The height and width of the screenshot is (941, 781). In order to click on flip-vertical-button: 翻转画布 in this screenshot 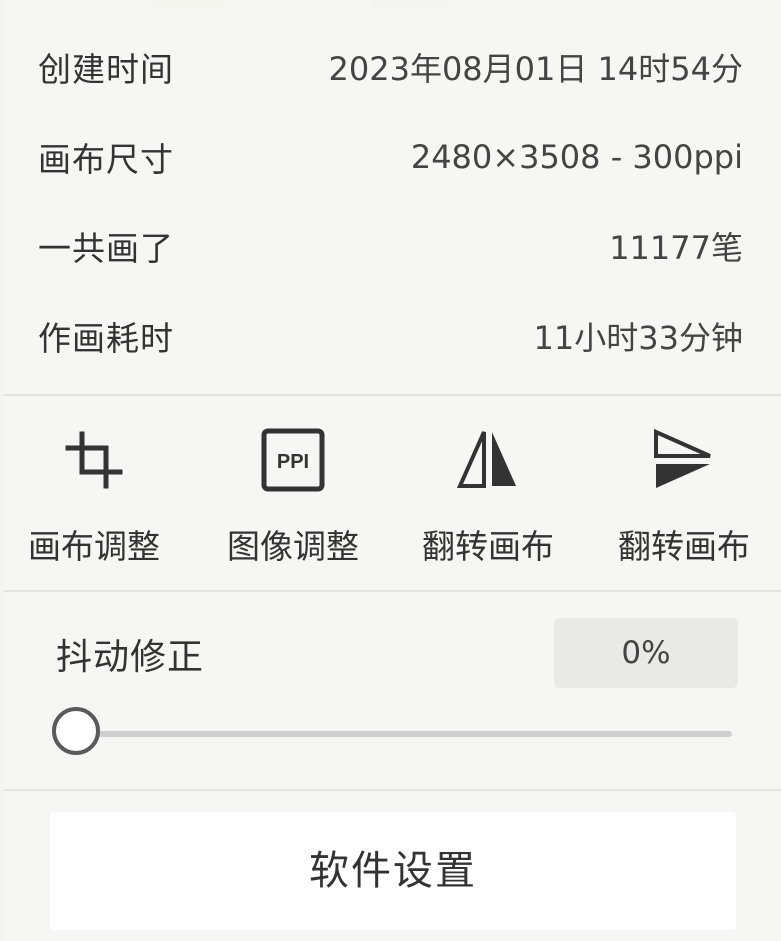, I will do `click(684, 495)`.